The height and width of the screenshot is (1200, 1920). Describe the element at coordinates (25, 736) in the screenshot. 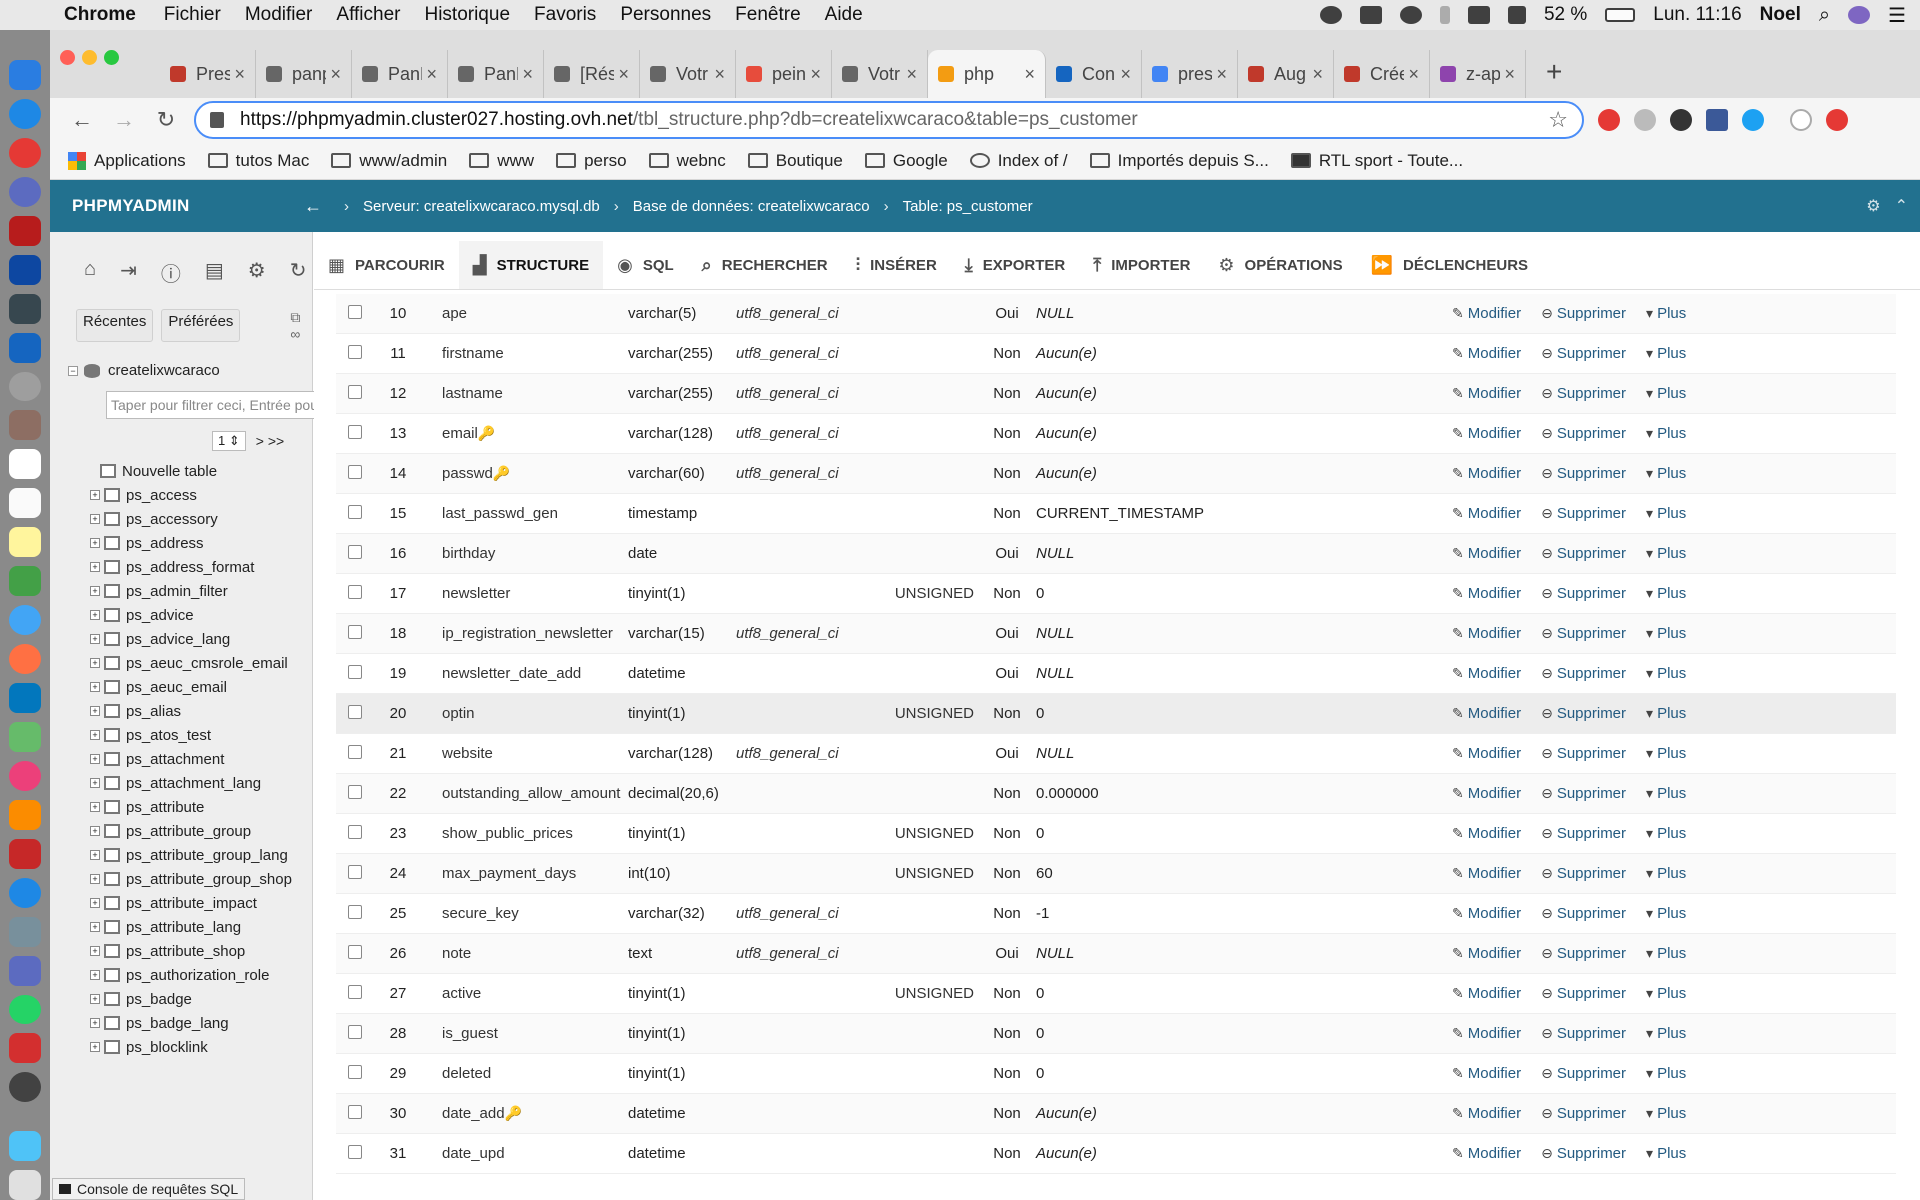

I see `sketch-icon` at that location.